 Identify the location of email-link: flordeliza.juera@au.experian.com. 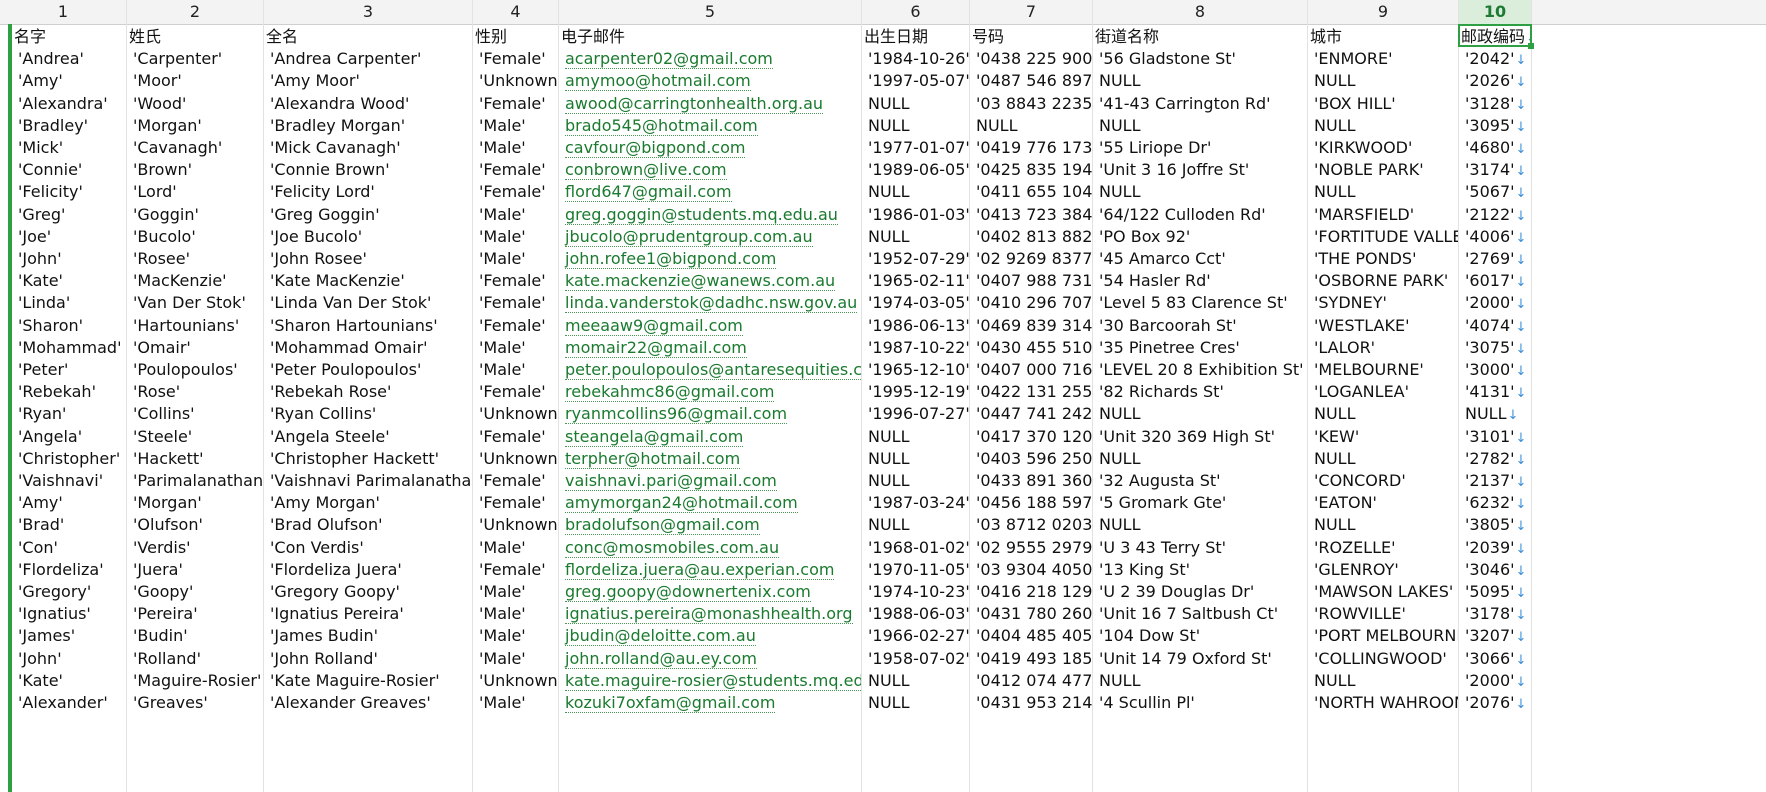
(700, 569).